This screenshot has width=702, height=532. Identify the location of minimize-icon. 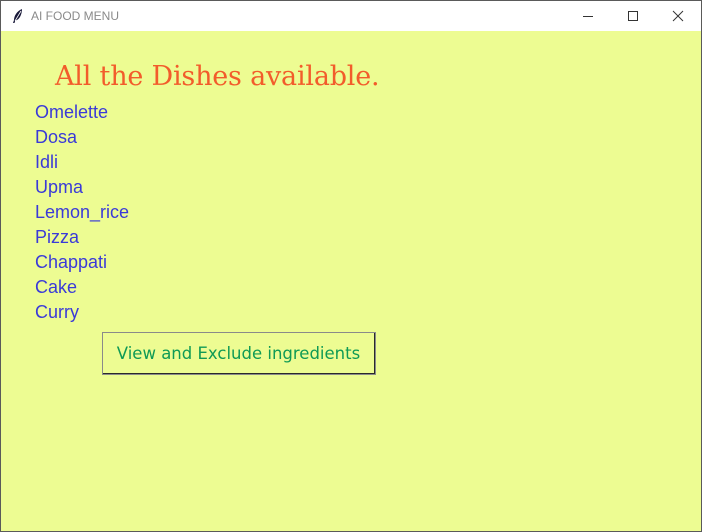
(588, 16).